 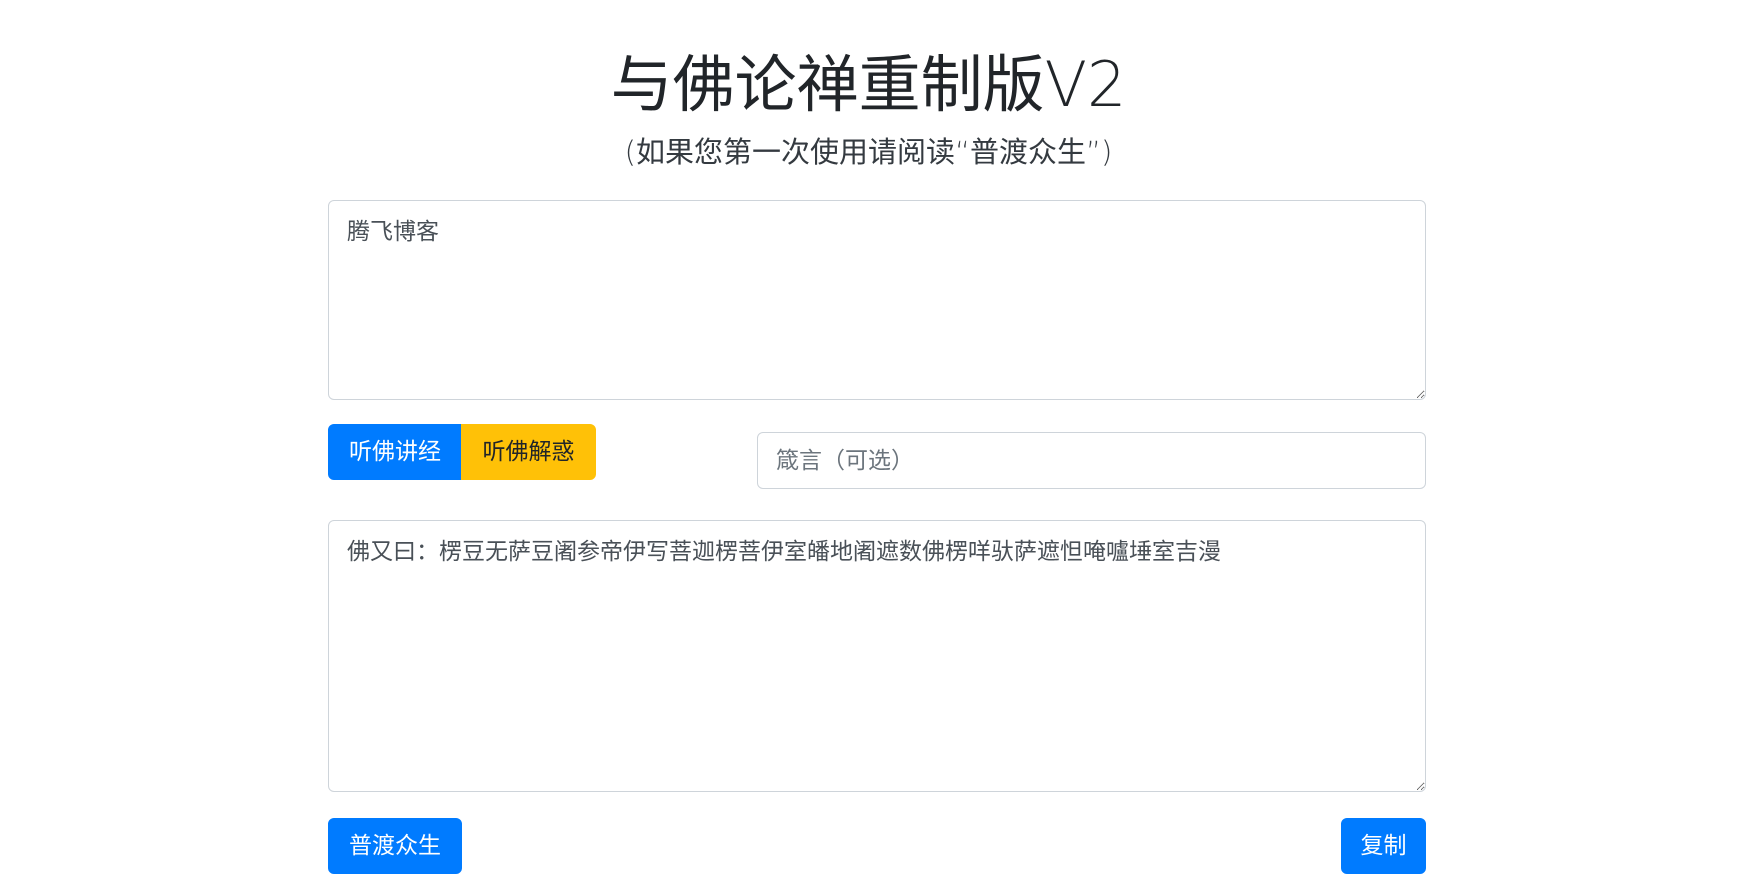 What do you see at coordinates (1383, 846) in the screenshot?
I see `copy-button: 复制` at bounding box center [1383, 846].